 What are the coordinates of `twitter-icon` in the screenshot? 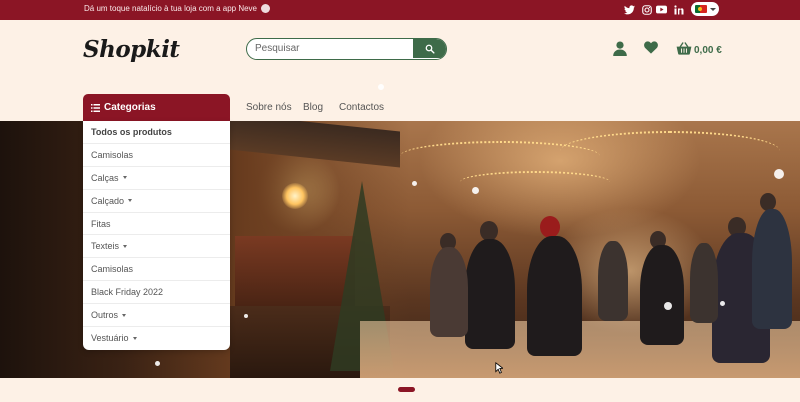 It's located at (629, 9).